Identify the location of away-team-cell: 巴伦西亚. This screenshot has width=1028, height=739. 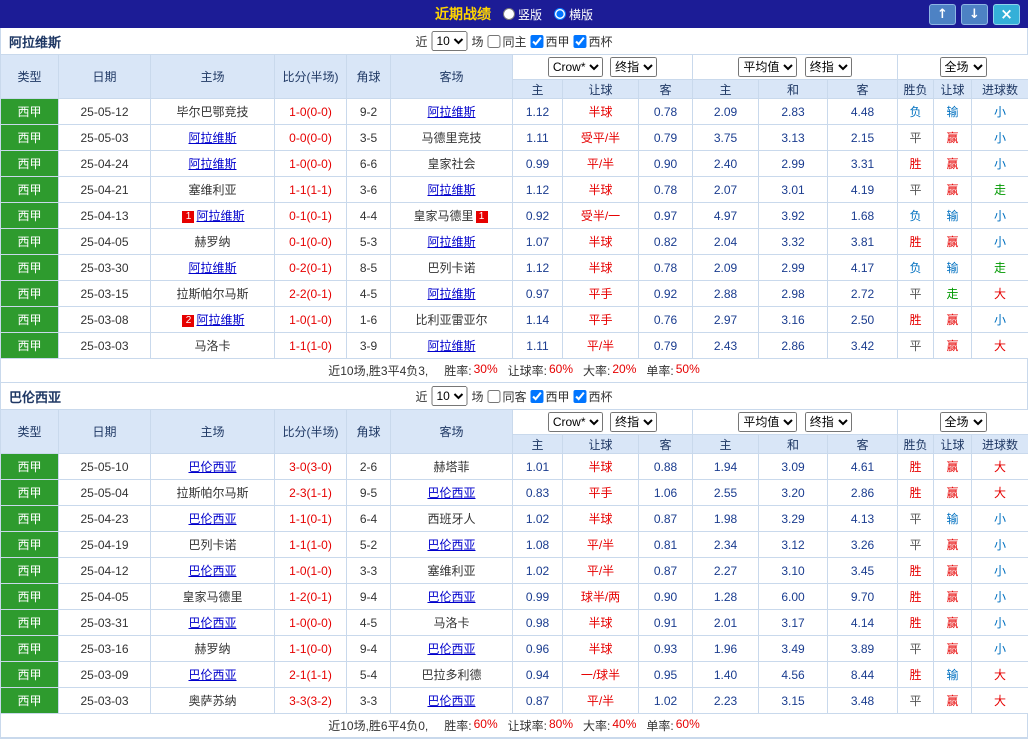
(452, 701).